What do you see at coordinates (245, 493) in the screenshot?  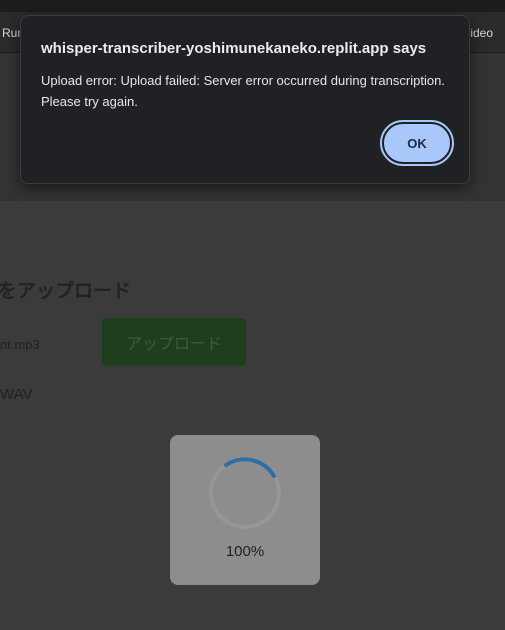 I see `loading-spinner-icon` at bounding box center [245, 493].